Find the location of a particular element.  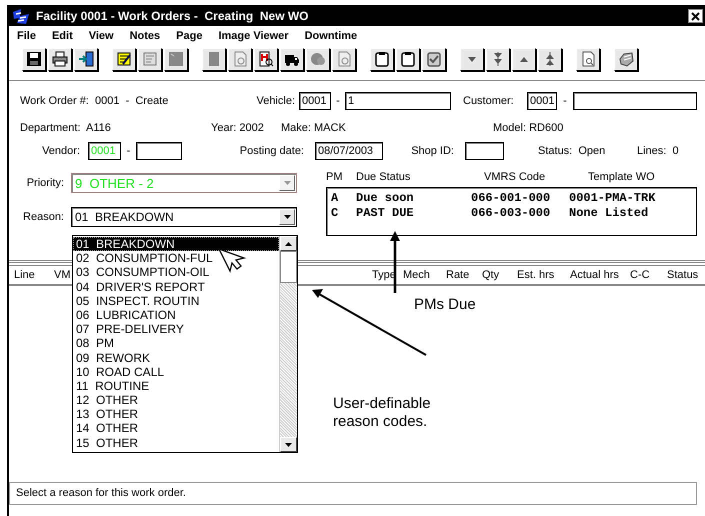

column-header: Actual hrs is located at coordinates (594, 275).